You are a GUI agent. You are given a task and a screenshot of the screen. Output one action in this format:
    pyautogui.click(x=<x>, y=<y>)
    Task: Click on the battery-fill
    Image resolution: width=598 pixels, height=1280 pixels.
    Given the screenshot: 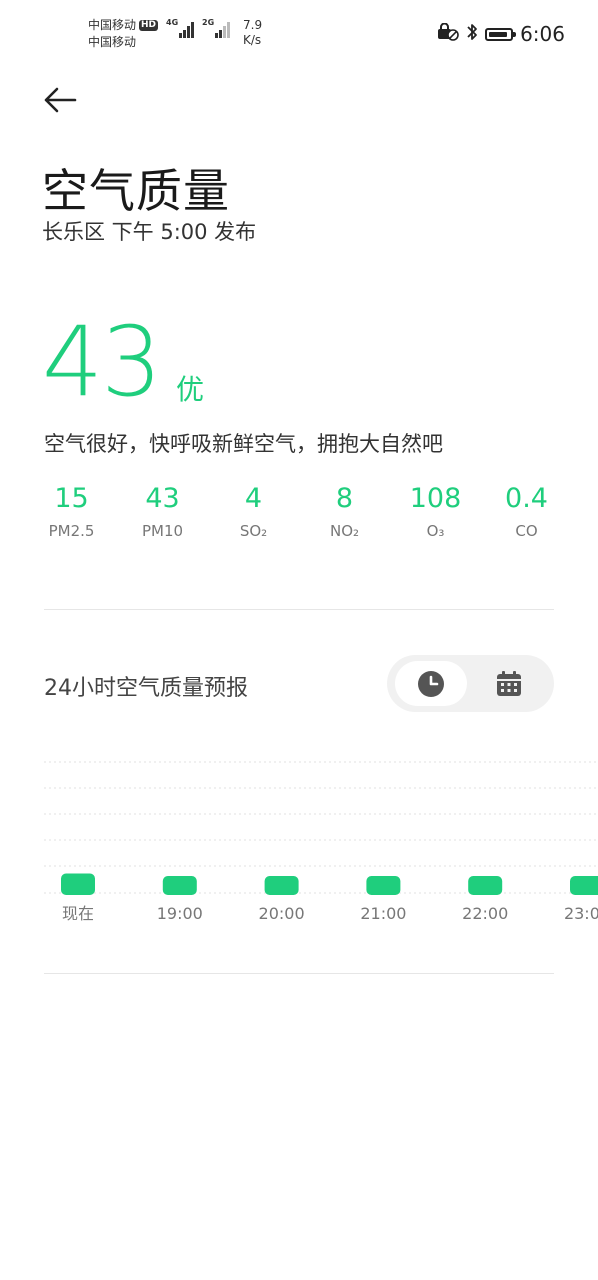 What is the action you would take?
    pyautogui.click(x=498, y=34)
    